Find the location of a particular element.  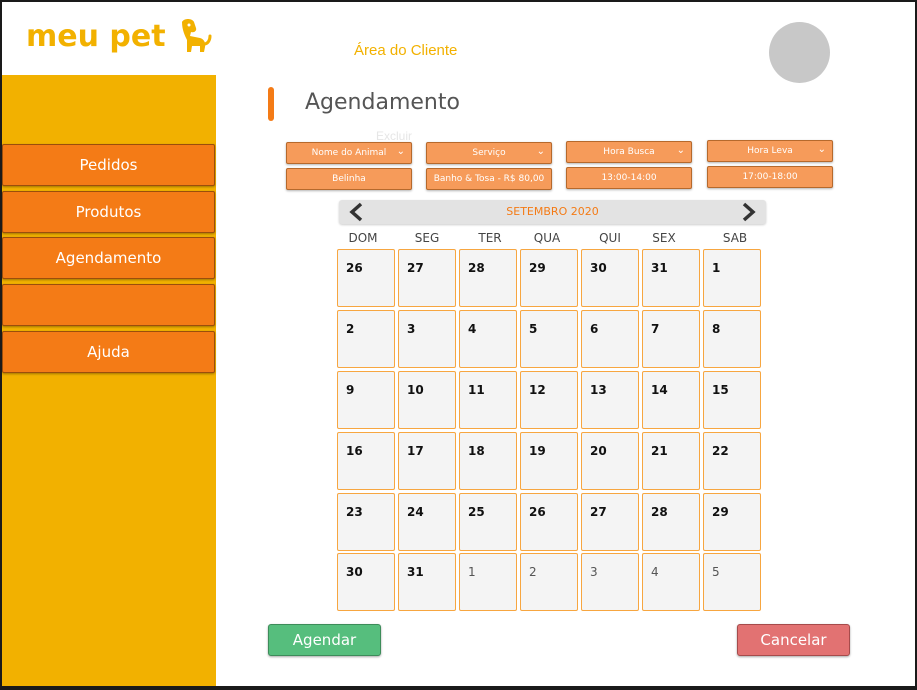

dog-icon is located at coordinates (194, 36).